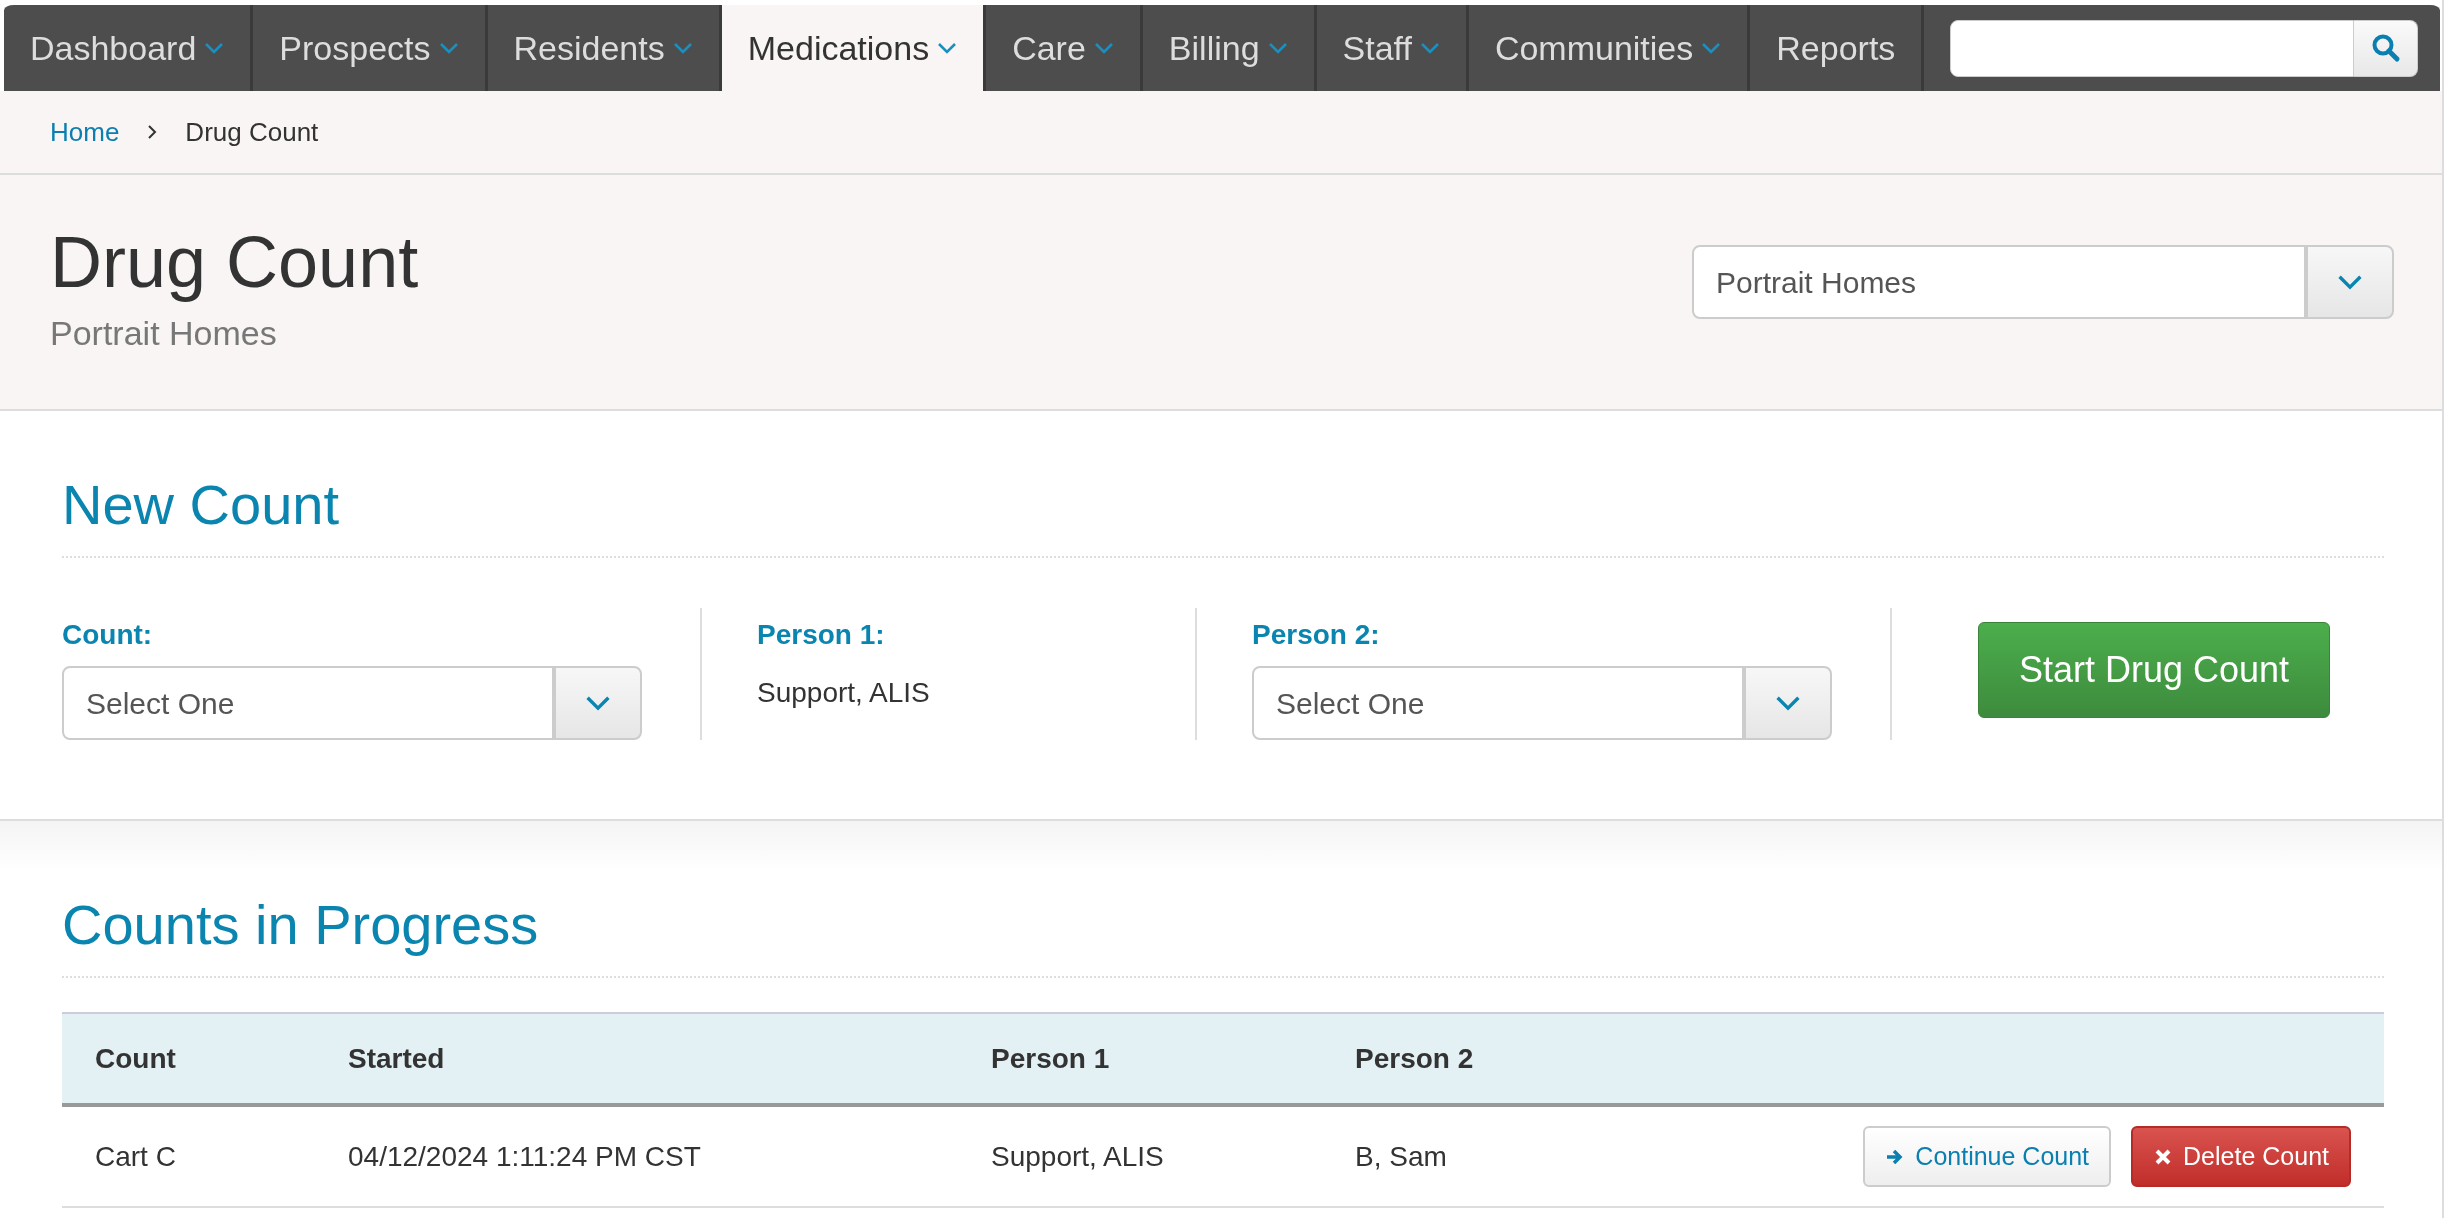  Describe the element at coordinates (1522, 1156) in the screenshot. I see `table-cell: B, Sam` at that location.